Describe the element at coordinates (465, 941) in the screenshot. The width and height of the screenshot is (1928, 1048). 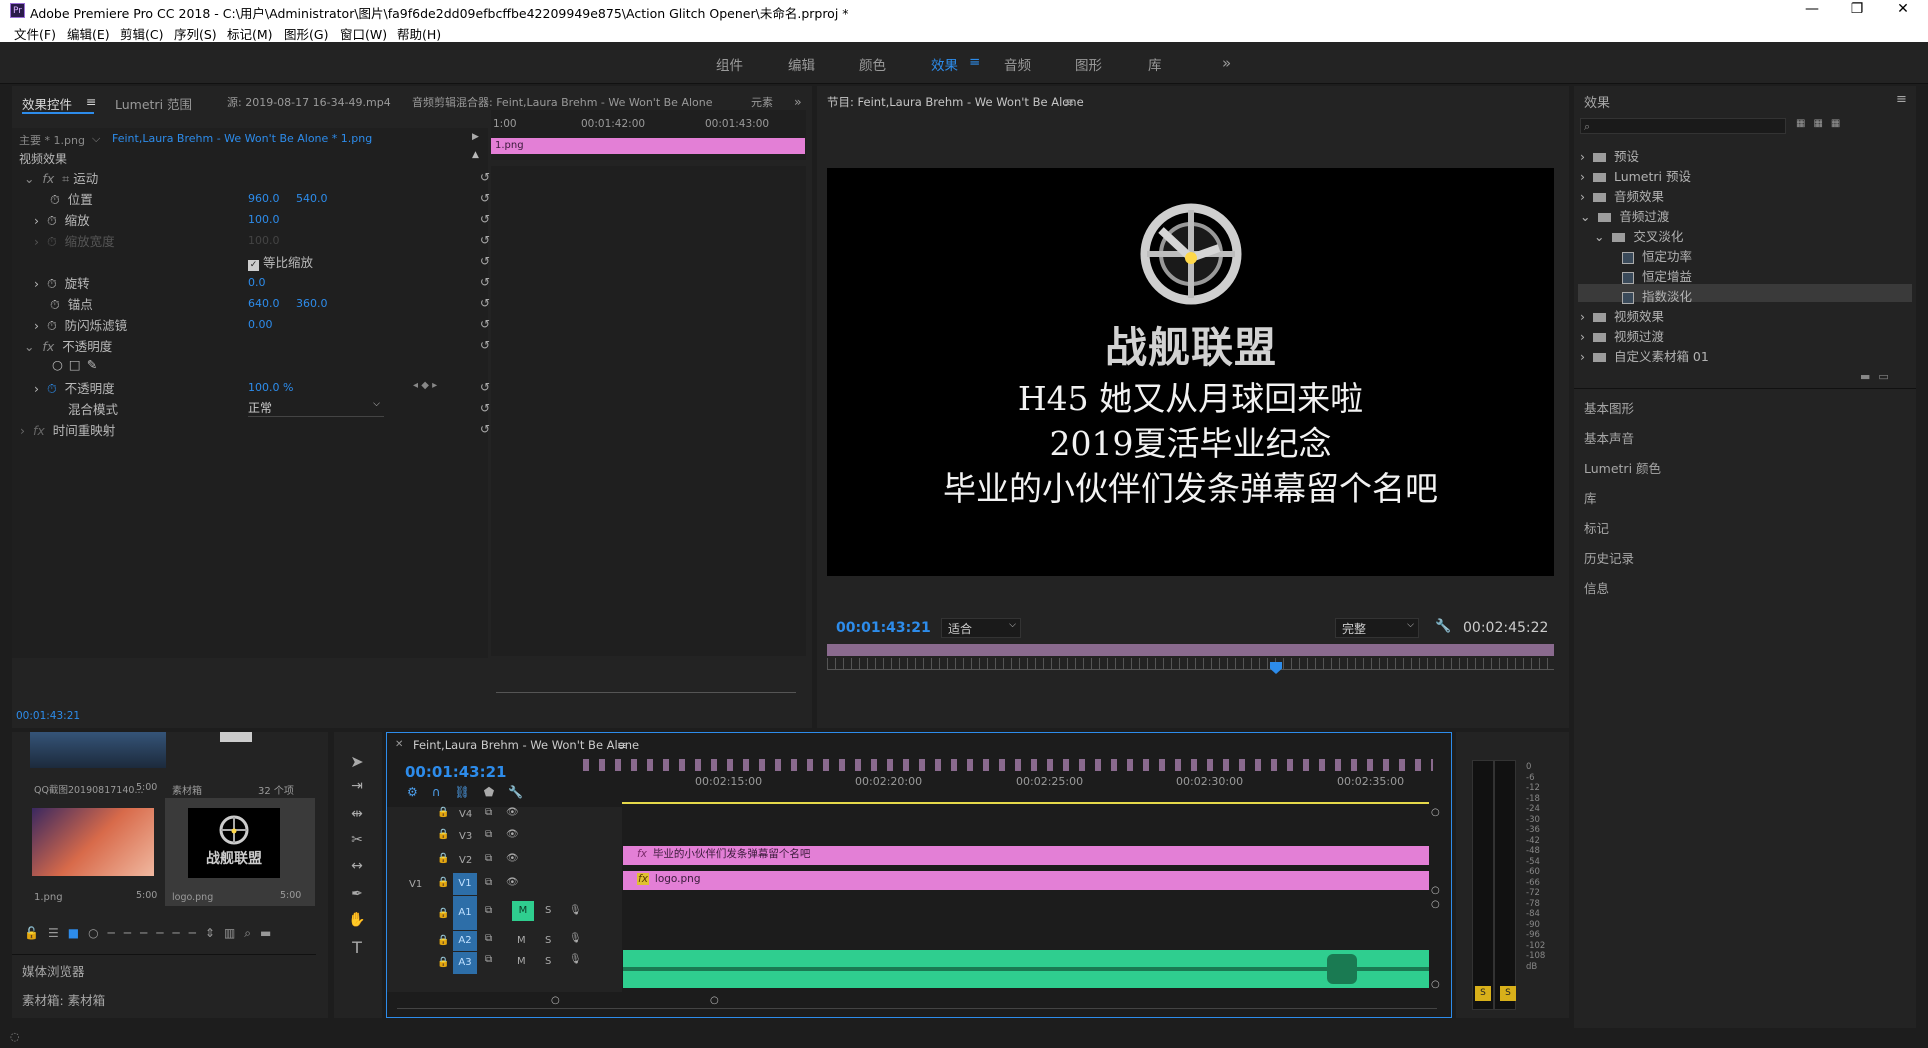
I see `track-a2: A2` at that location.